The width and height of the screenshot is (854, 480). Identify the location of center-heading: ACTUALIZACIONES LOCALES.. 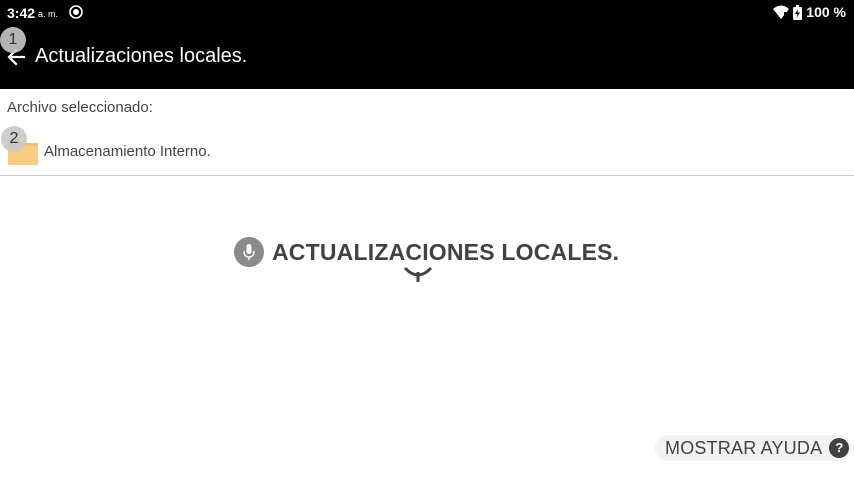
(426, 252).